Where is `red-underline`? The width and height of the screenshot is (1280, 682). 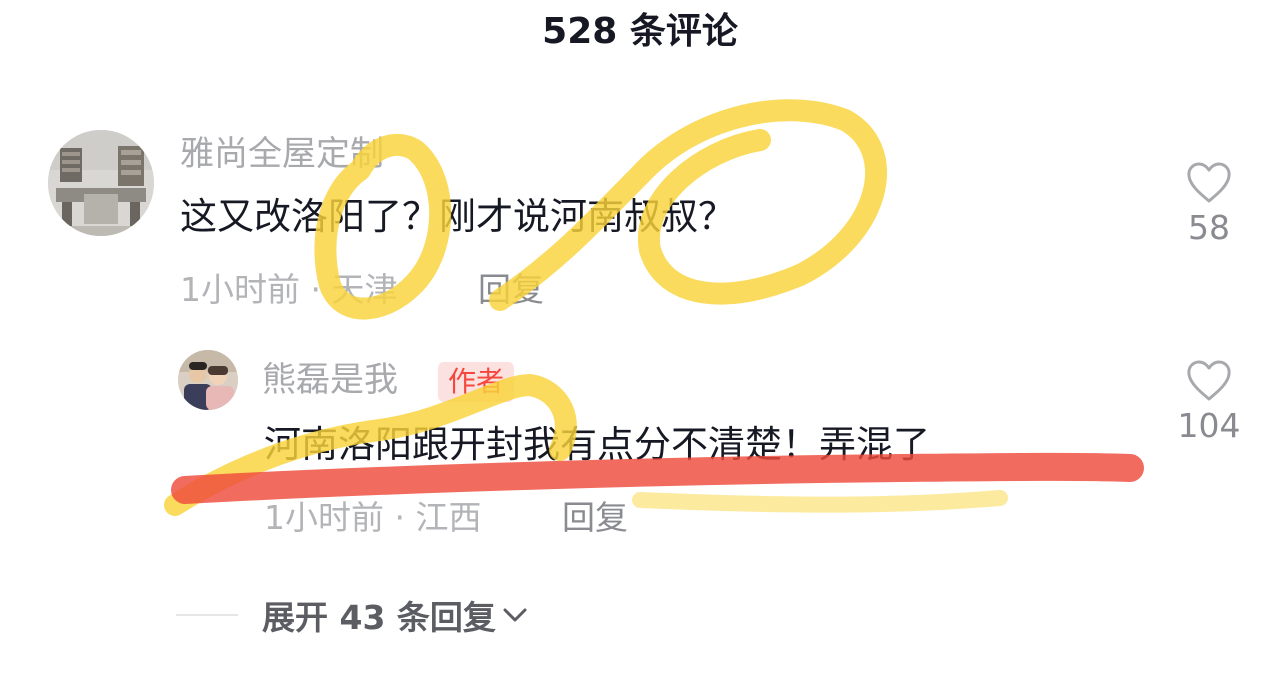
red-underline is located at coordinates (657, 478).